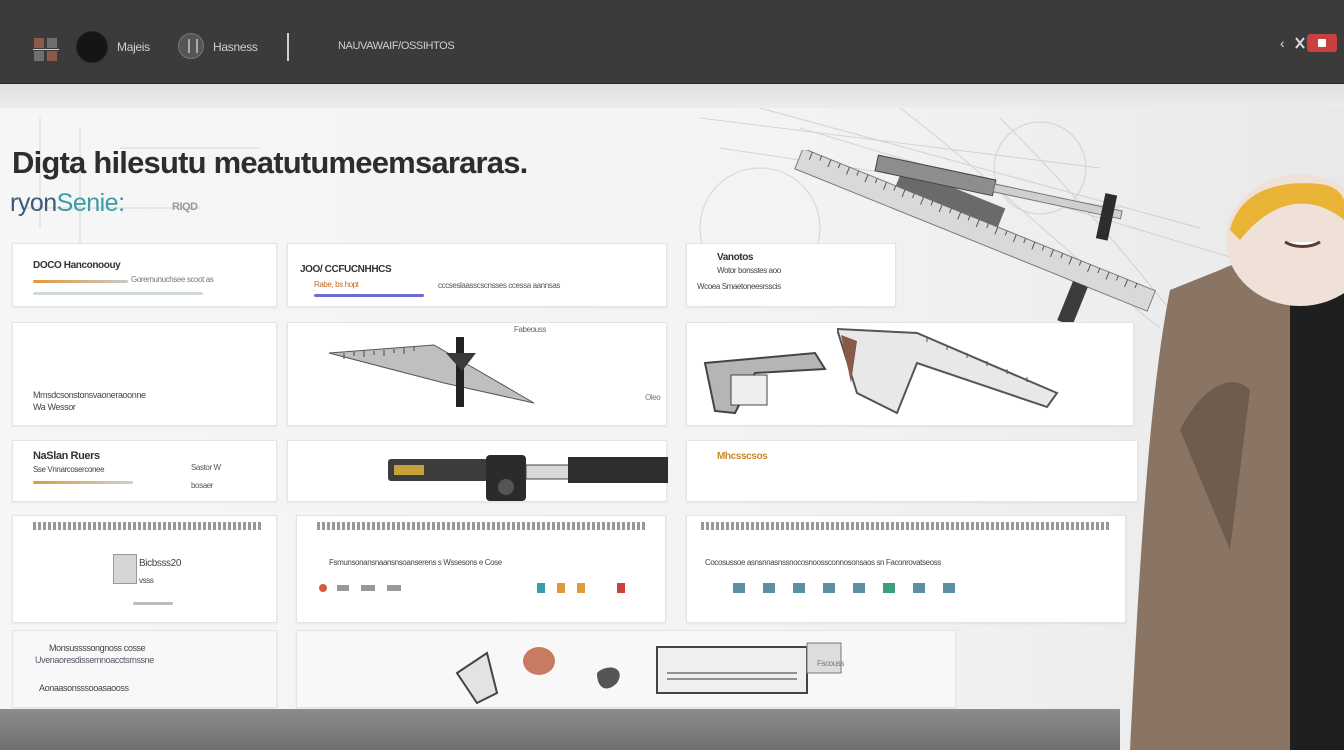 Image resolution: width=1344 pixels, height=750 pixels. I want to click on card-line-a: Wotor bonsstes aoo, so click(749, 270).